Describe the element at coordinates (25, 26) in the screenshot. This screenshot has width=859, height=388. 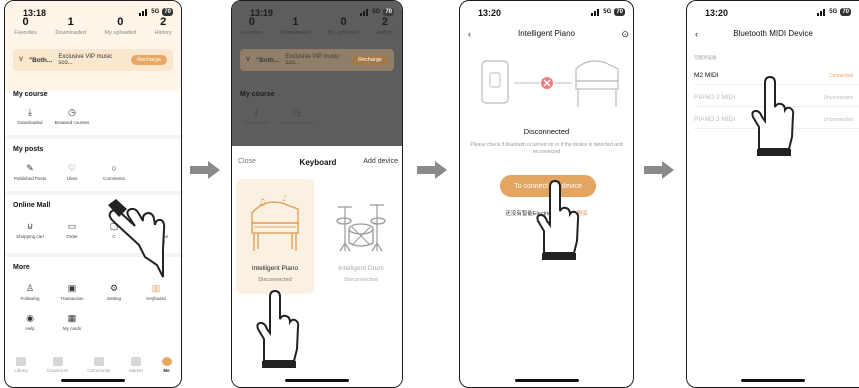
I see `stat-favorites: 0 Favorites` at that location.